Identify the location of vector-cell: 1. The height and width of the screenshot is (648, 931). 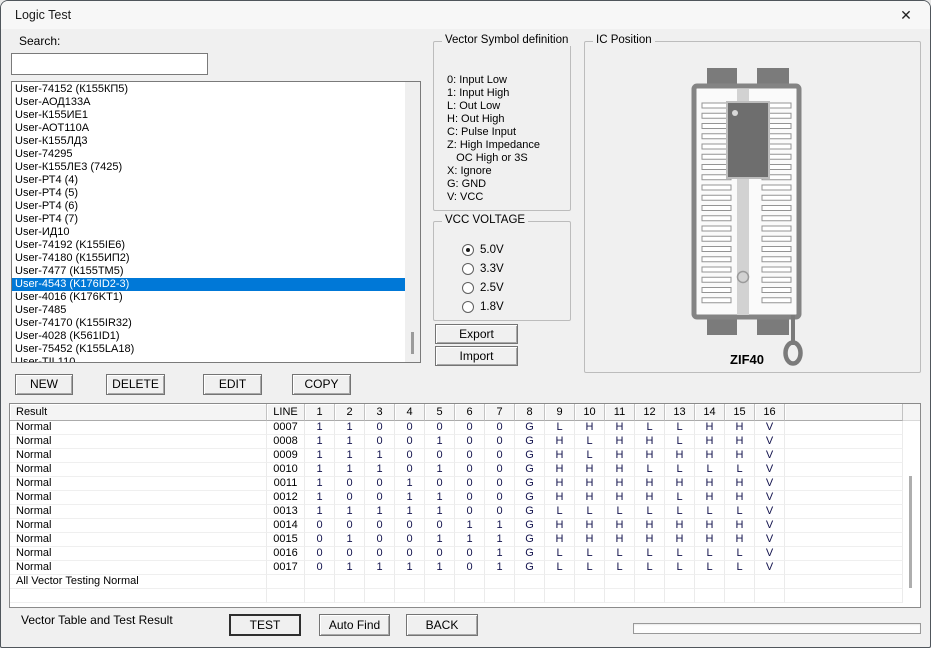
(350, 512).